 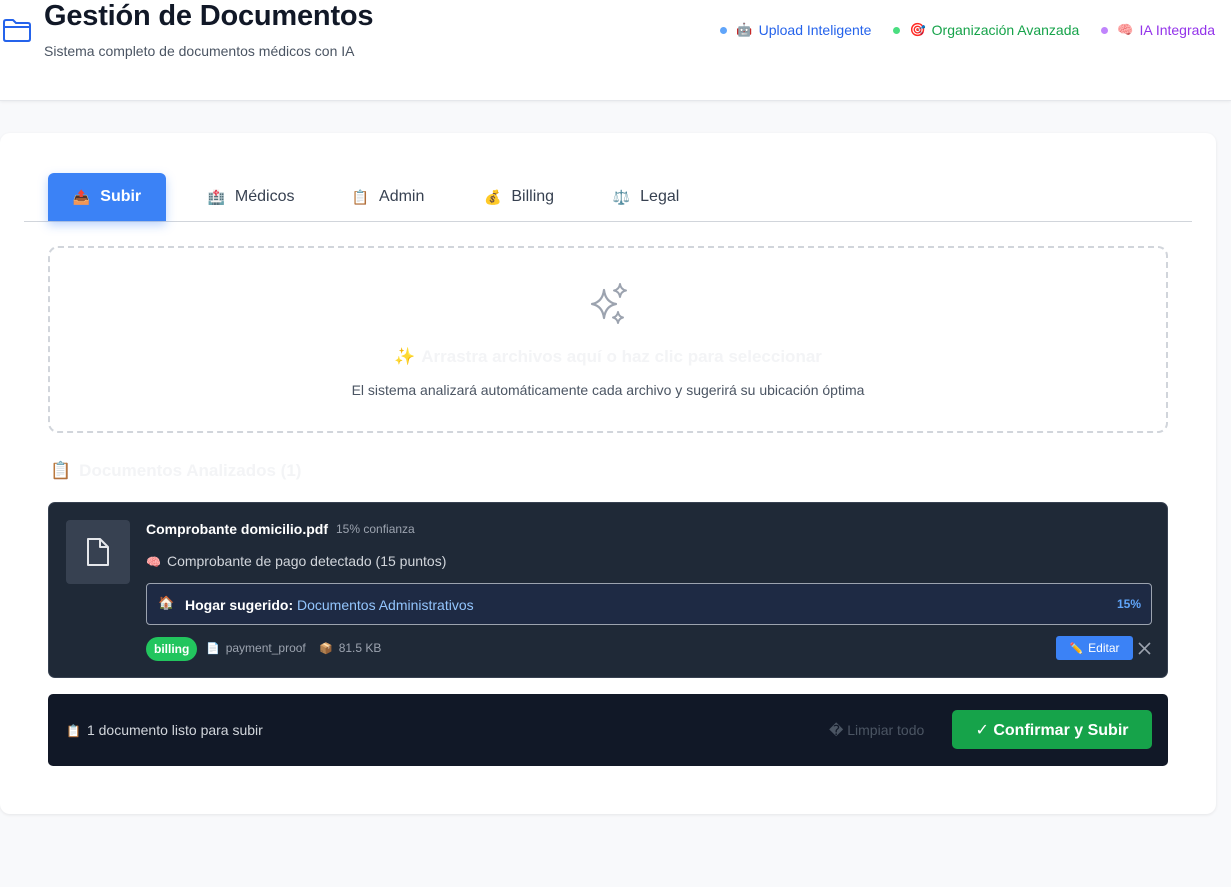 What do you see at coordinates (190, 470) in the screenshot?
I see `analyzed-title-text: Documentos Analizados (1)` at bounding box center [190, 470].